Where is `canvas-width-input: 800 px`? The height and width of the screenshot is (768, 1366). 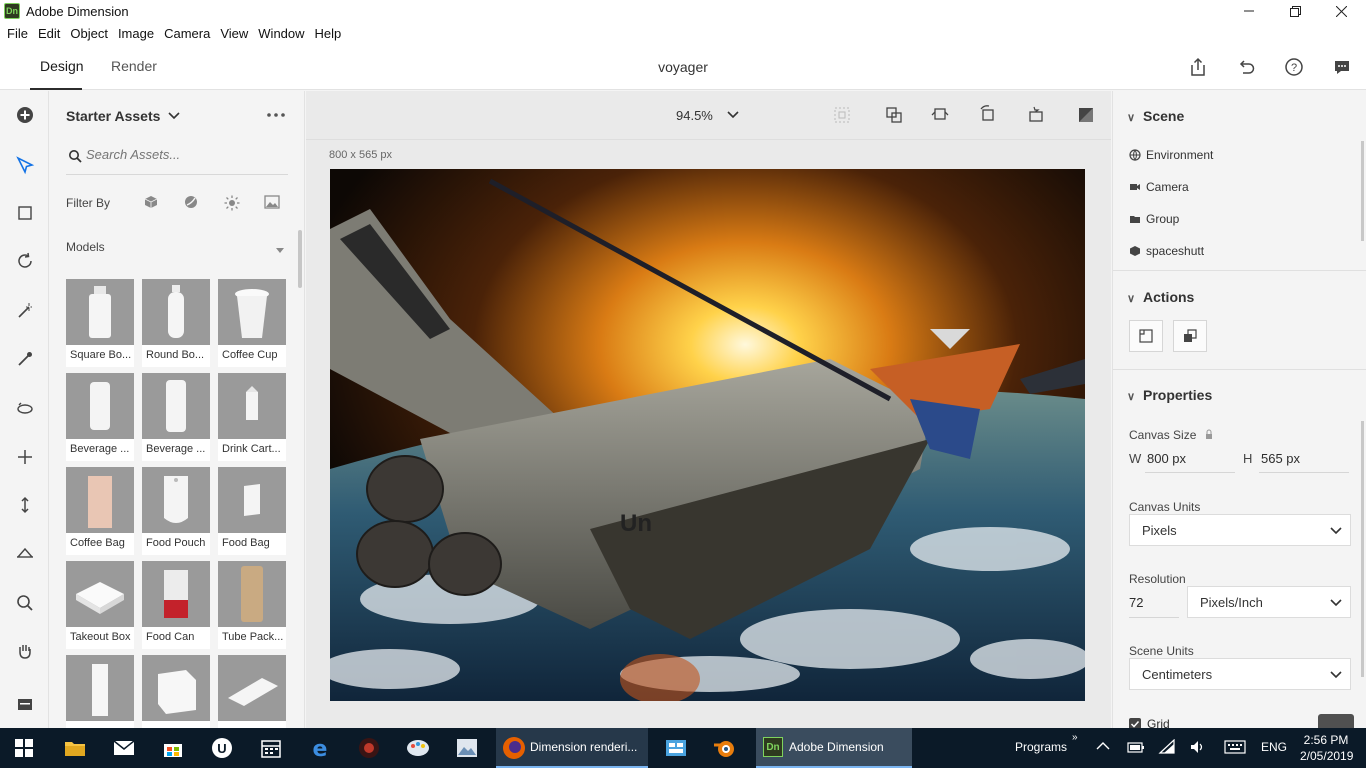
canvas-width-input: 800 px is located at coordinates (1190, 459).